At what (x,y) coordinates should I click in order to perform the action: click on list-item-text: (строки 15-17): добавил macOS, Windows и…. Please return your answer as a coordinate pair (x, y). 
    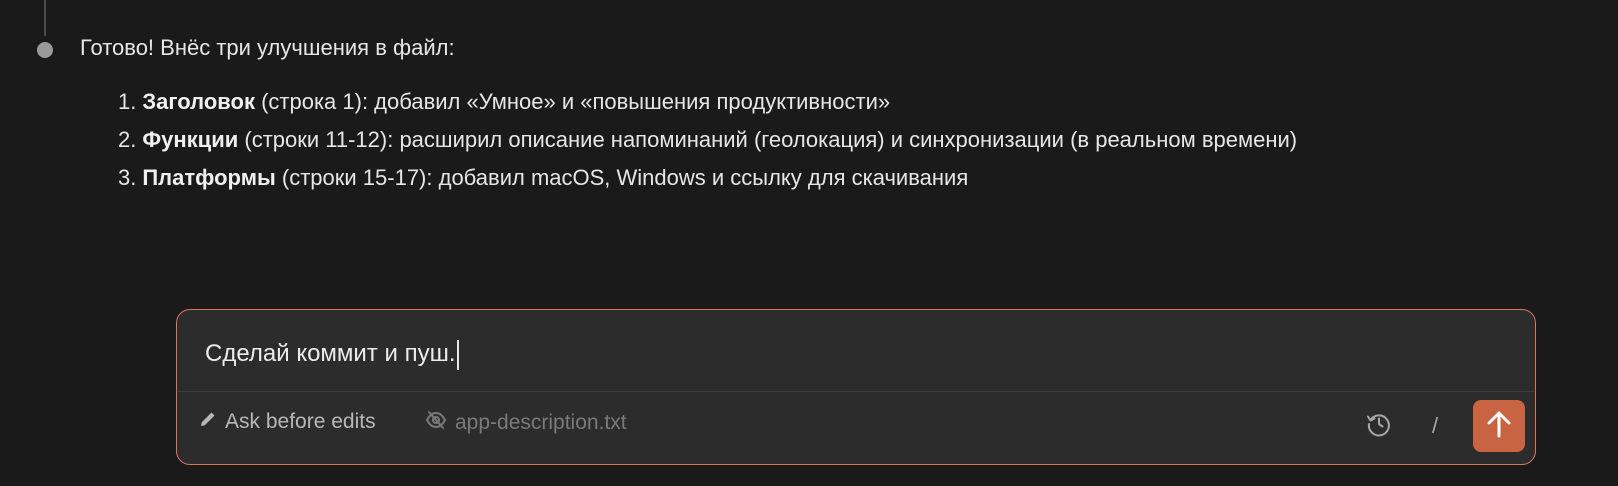
    Looking at the image, I should click on (622, 177).